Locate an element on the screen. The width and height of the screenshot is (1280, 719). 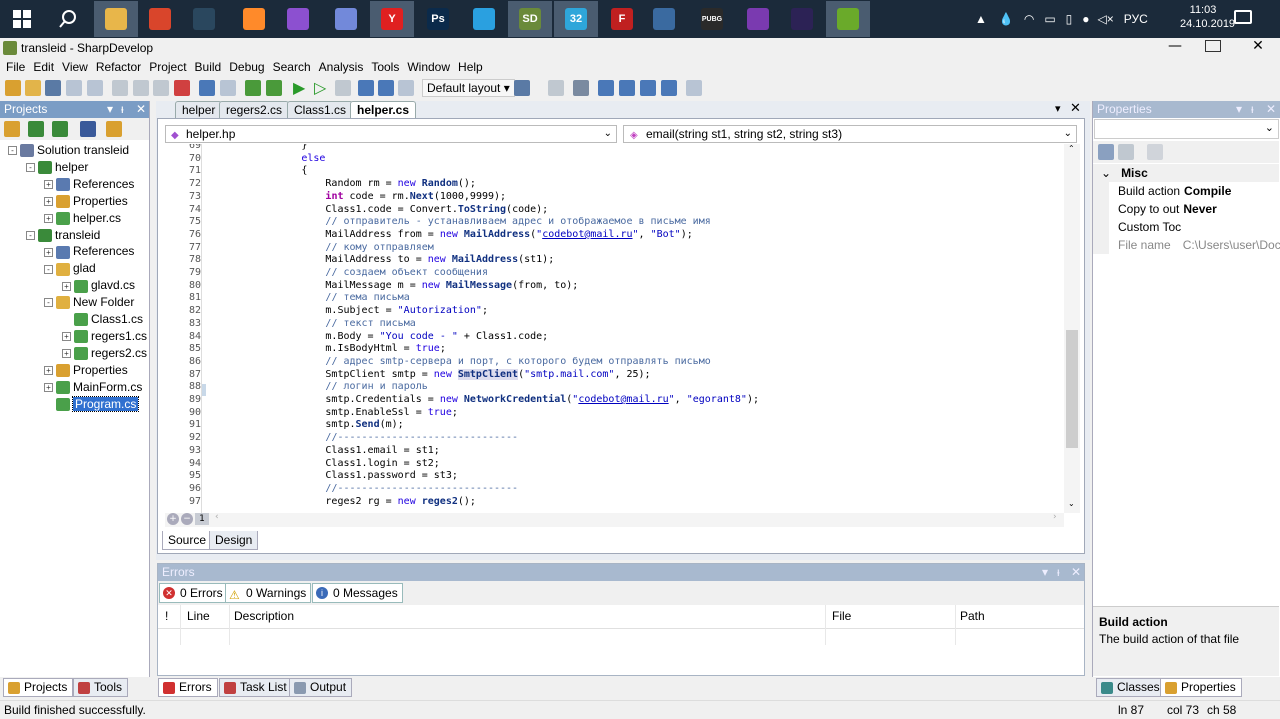
class-combo: ◆ helper.hp ⌄ is located at coordinates (391, 134).